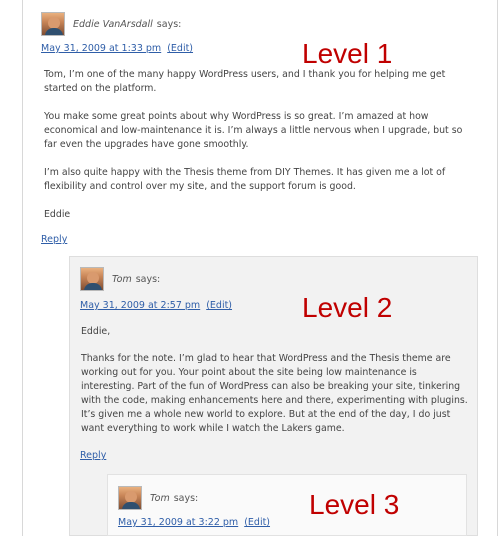  I want to click on comment-1-header: Eddie VanArsdall says:, so click(111, 24).